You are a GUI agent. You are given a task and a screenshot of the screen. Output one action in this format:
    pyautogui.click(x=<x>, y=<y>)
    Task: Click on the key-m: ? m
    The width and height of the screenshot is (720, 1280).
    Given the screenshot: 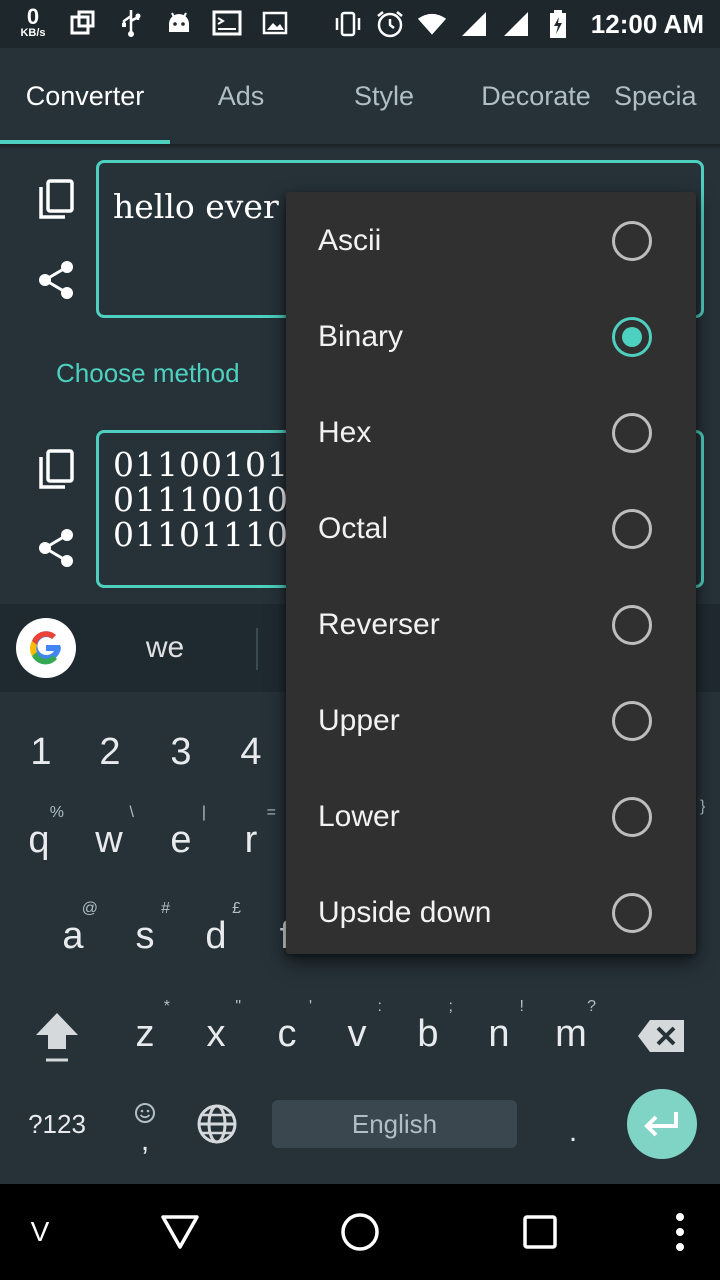 What is the action you would take?
    pyautogui.click(x=571, y=1034)
    